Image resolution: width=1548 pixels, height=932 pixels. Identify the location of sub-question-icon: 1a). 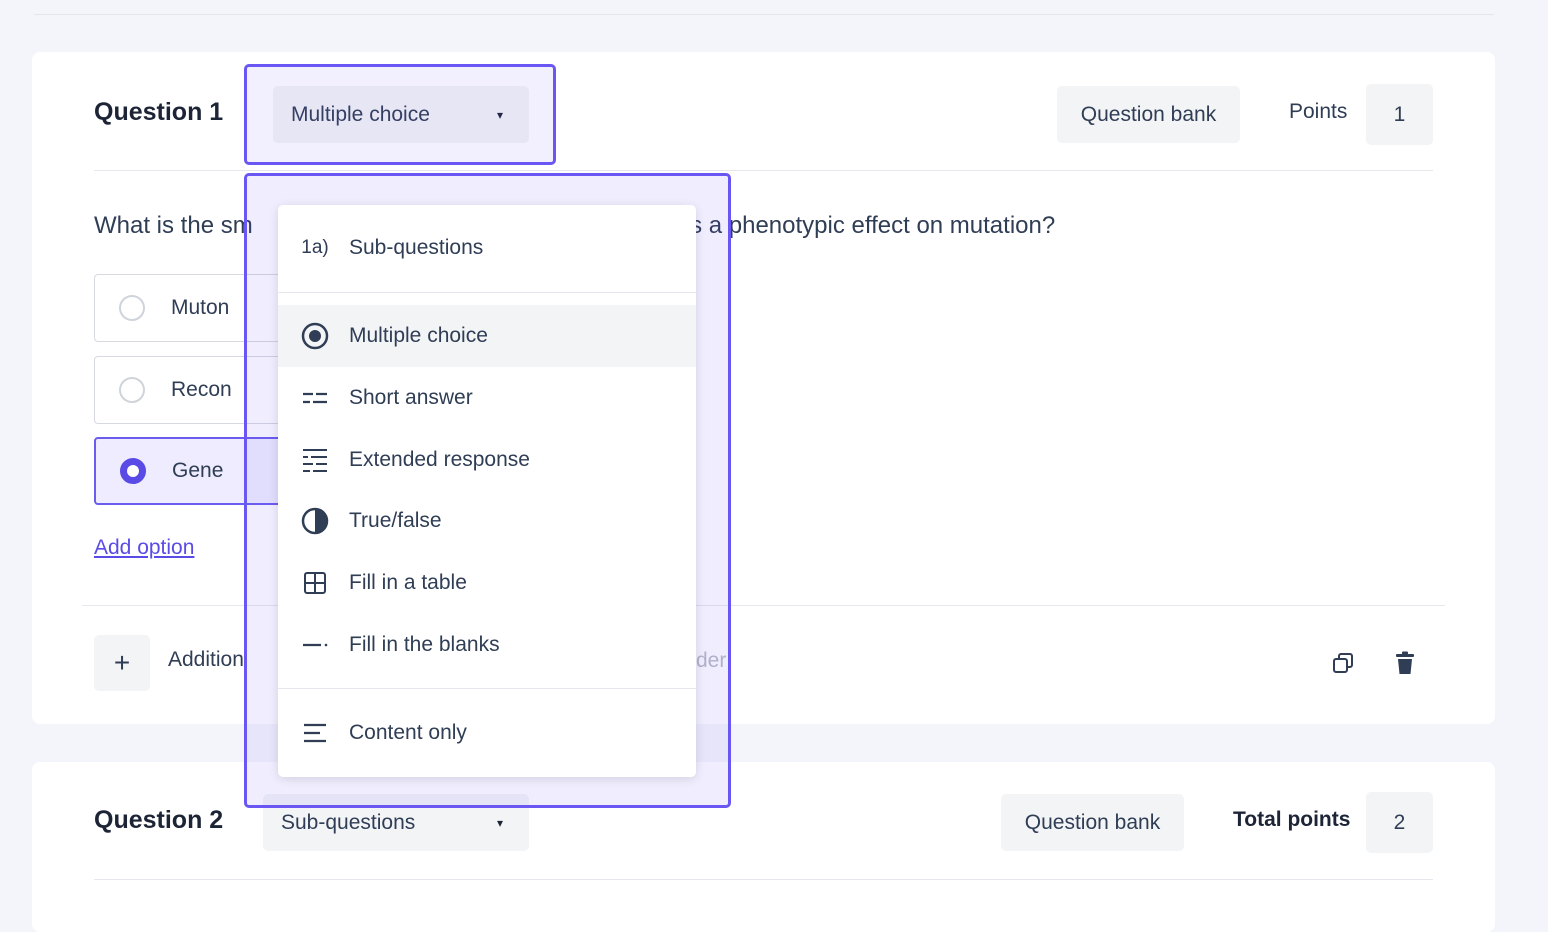
(315, 247).